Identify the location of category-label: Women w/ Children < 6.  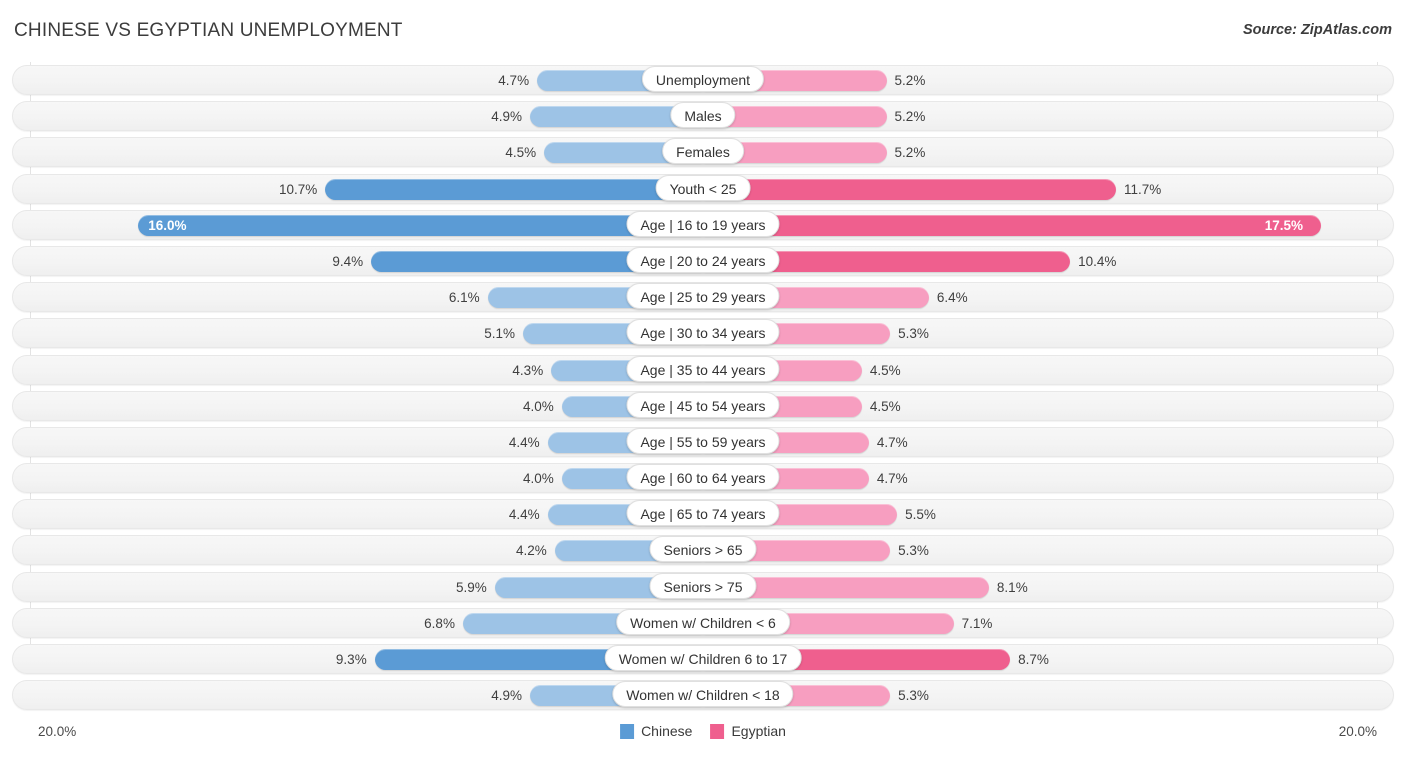
(703, 621).